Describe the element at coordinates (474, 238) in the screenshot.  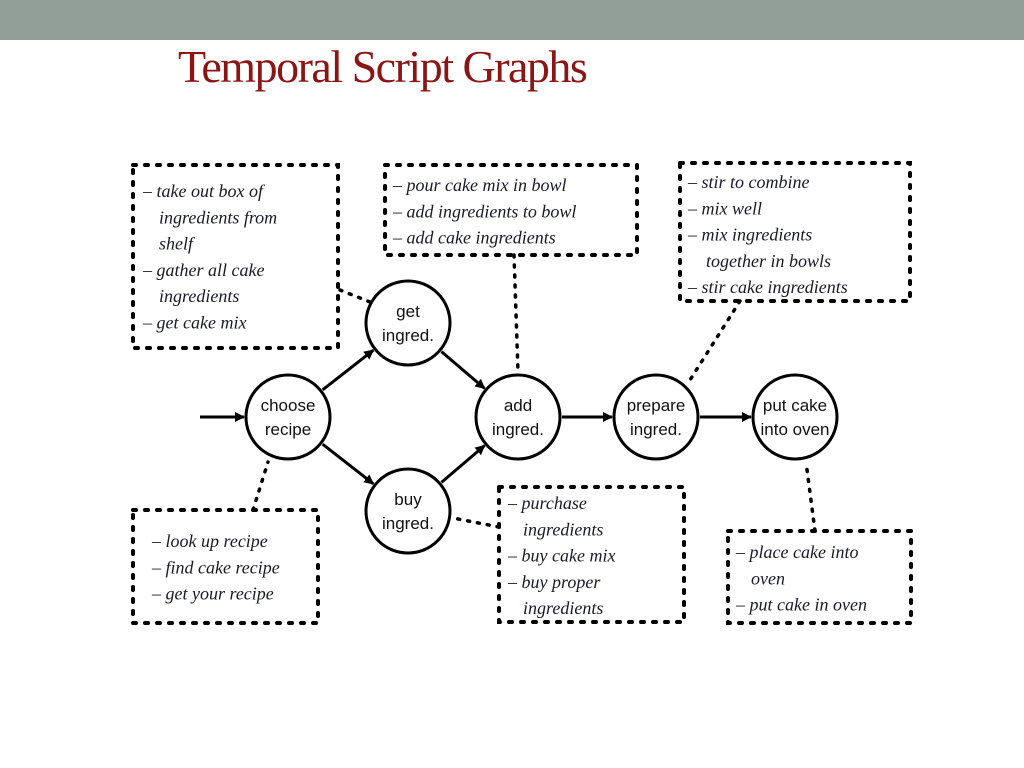
I see `box-text-line: – add cake ingredients` at that location.